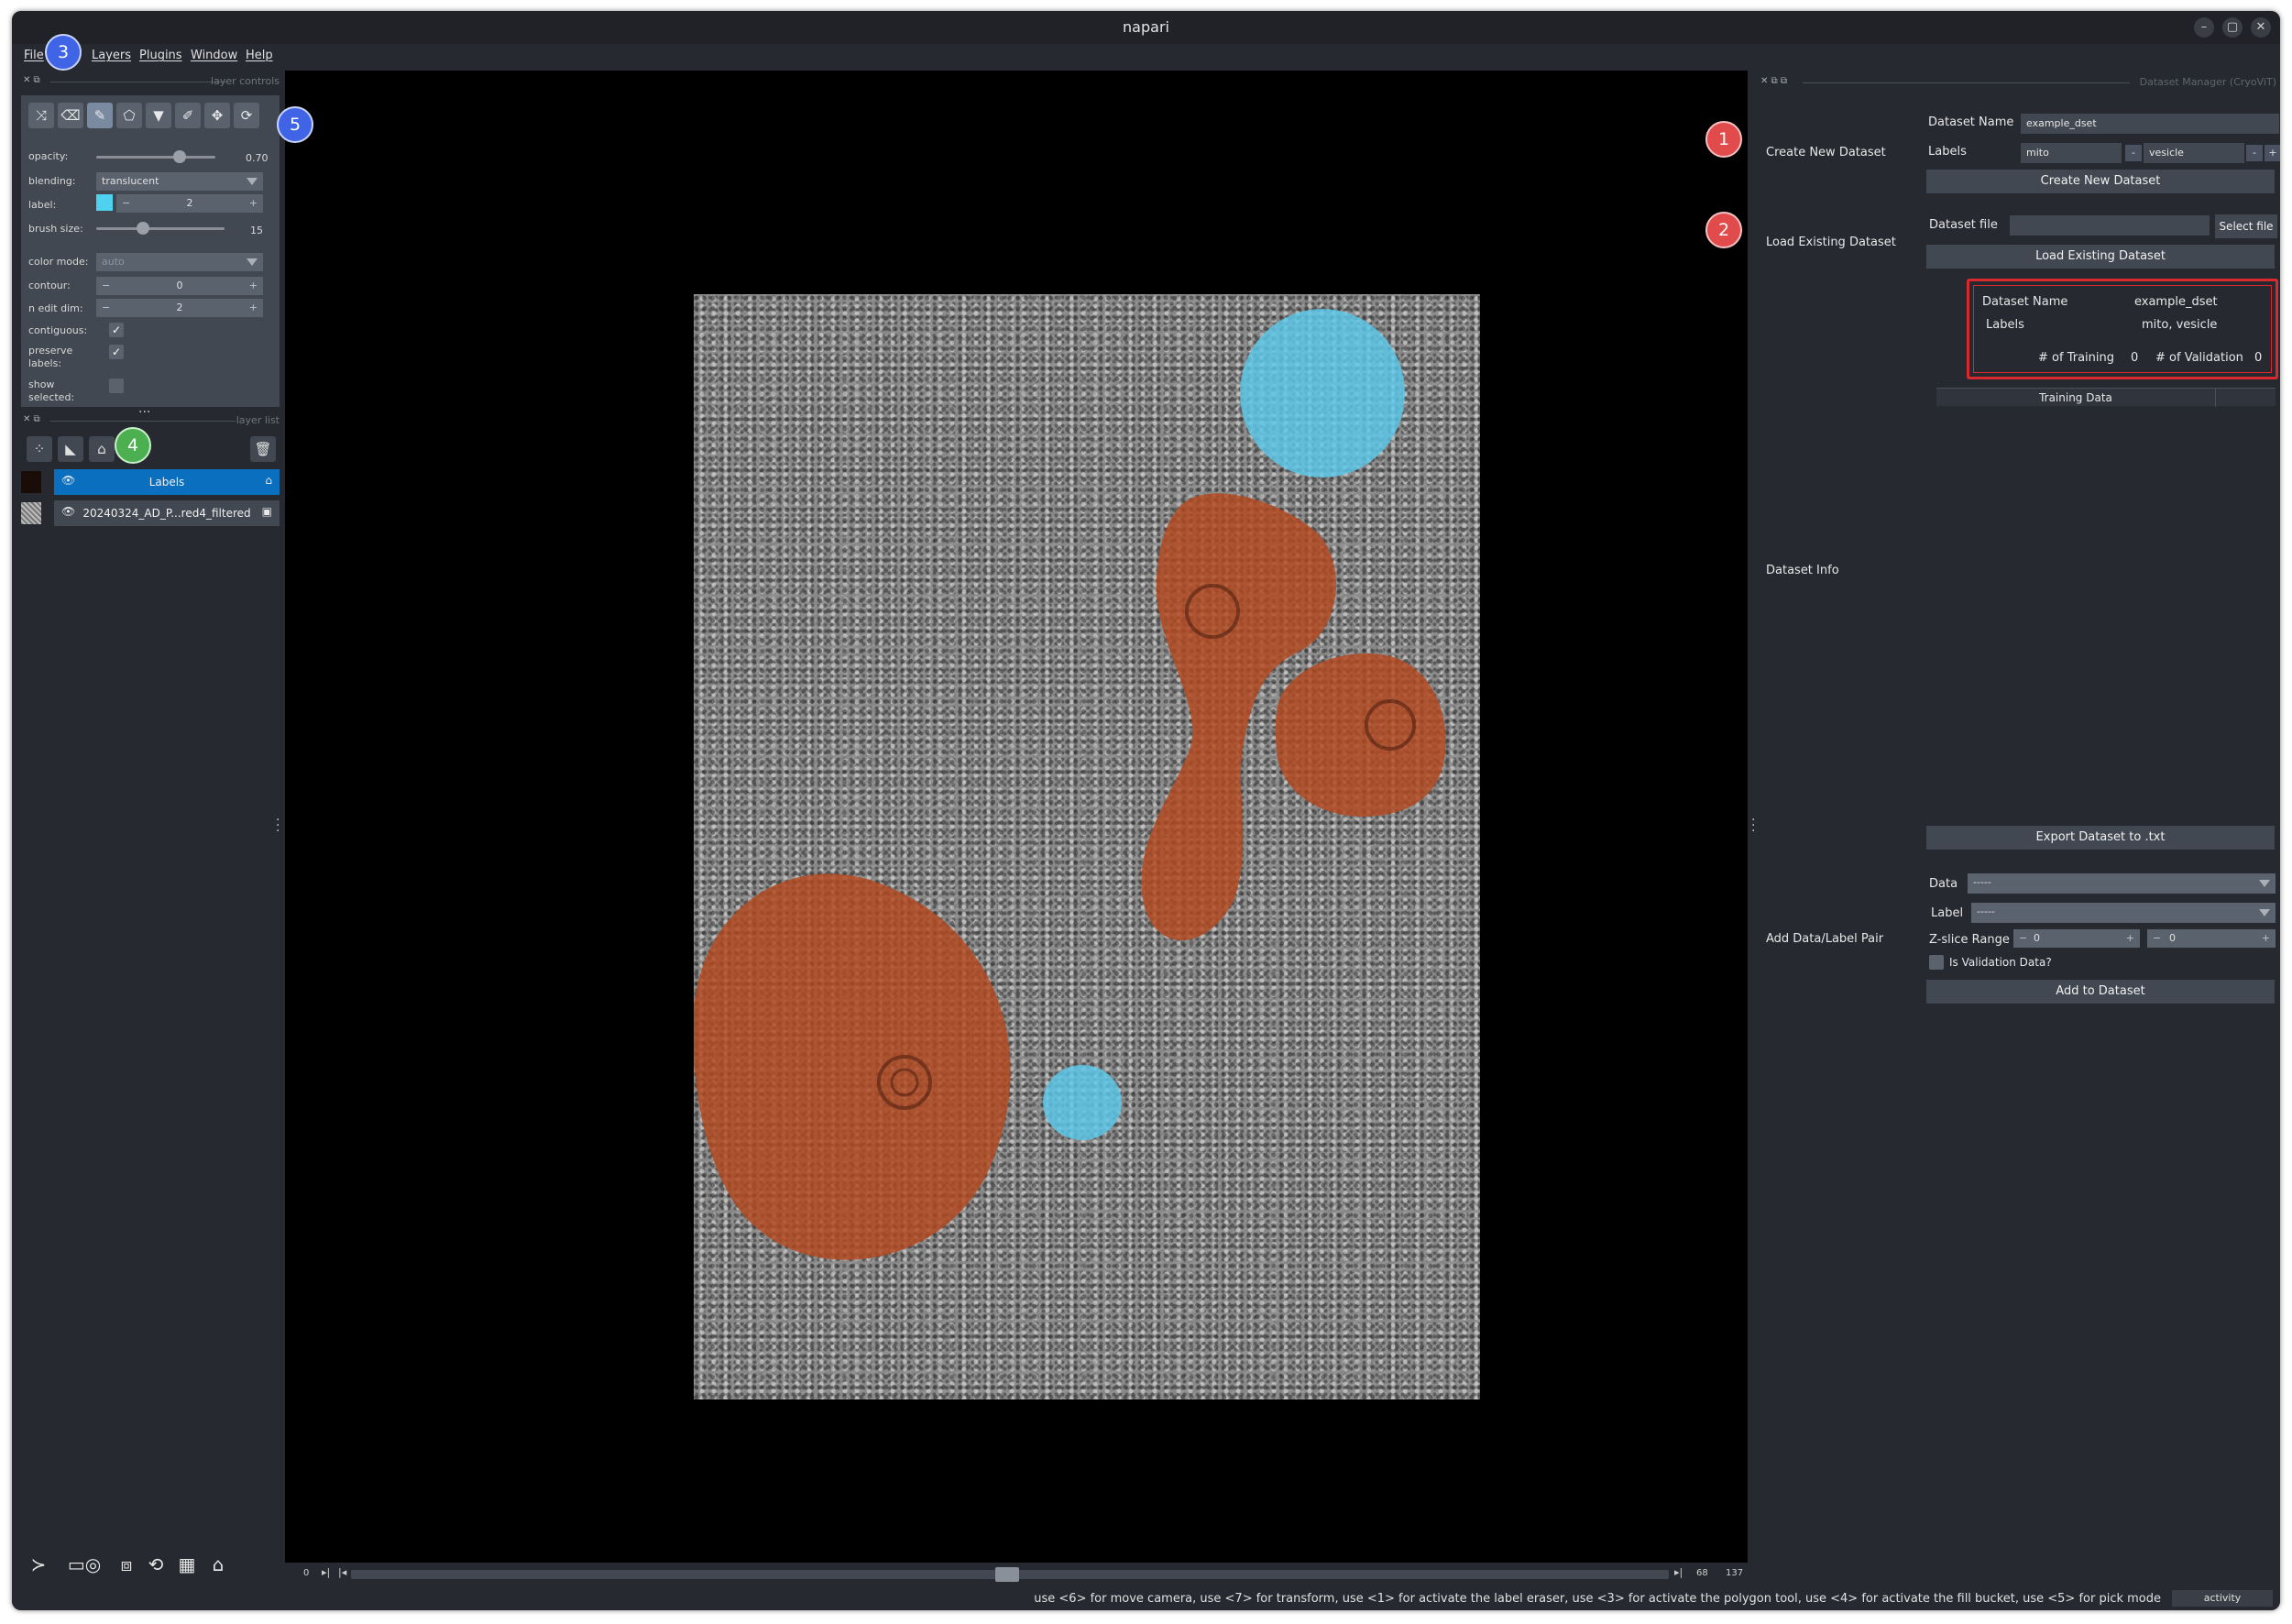 Image resolution: width=2292 pixels, height=1624 pixels. Describe the element at coordinates (100, 115) in the screenshot. I see `paintbrush-icon: ✎` at that location.